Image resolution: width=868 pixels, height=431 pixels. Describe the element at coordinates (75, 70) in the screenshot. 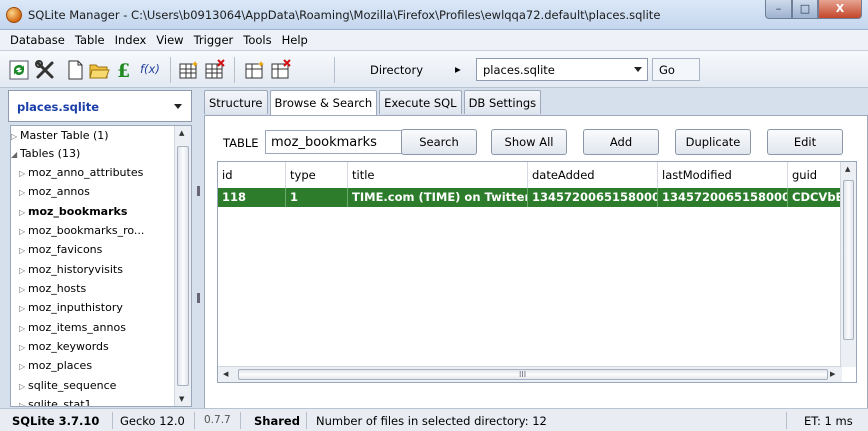

I see `new-database-icon` at that location.